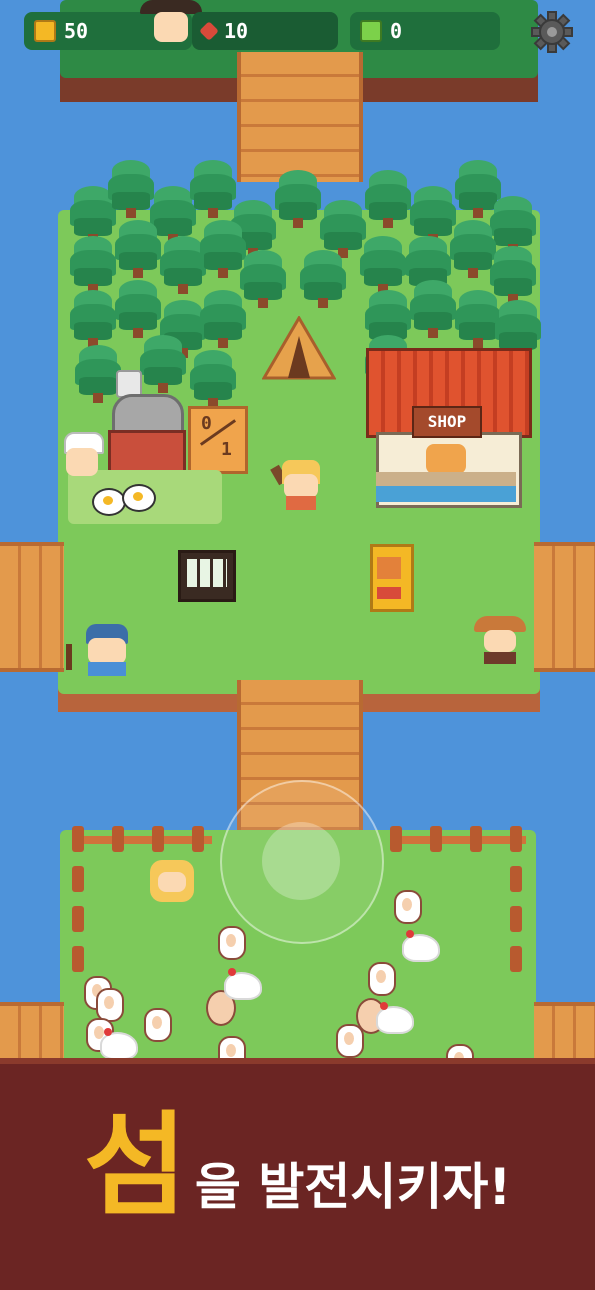  Describe the element at coordinates (392, 578) in the screenshot. I see `vending-machine` at that location.